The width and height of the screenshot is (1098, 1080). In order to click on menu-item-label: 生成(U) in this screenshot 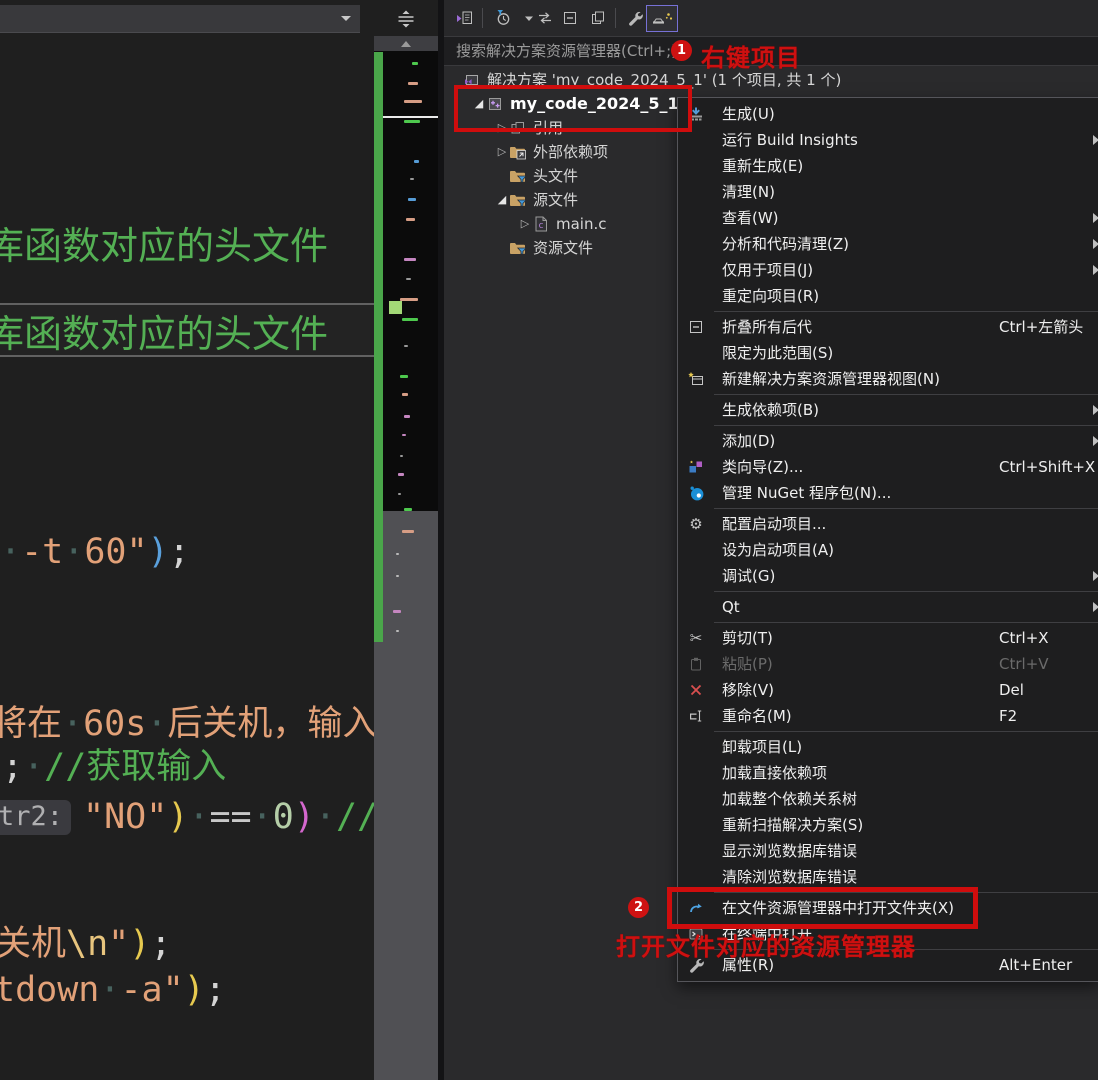, I will do `click(748, 114)`.